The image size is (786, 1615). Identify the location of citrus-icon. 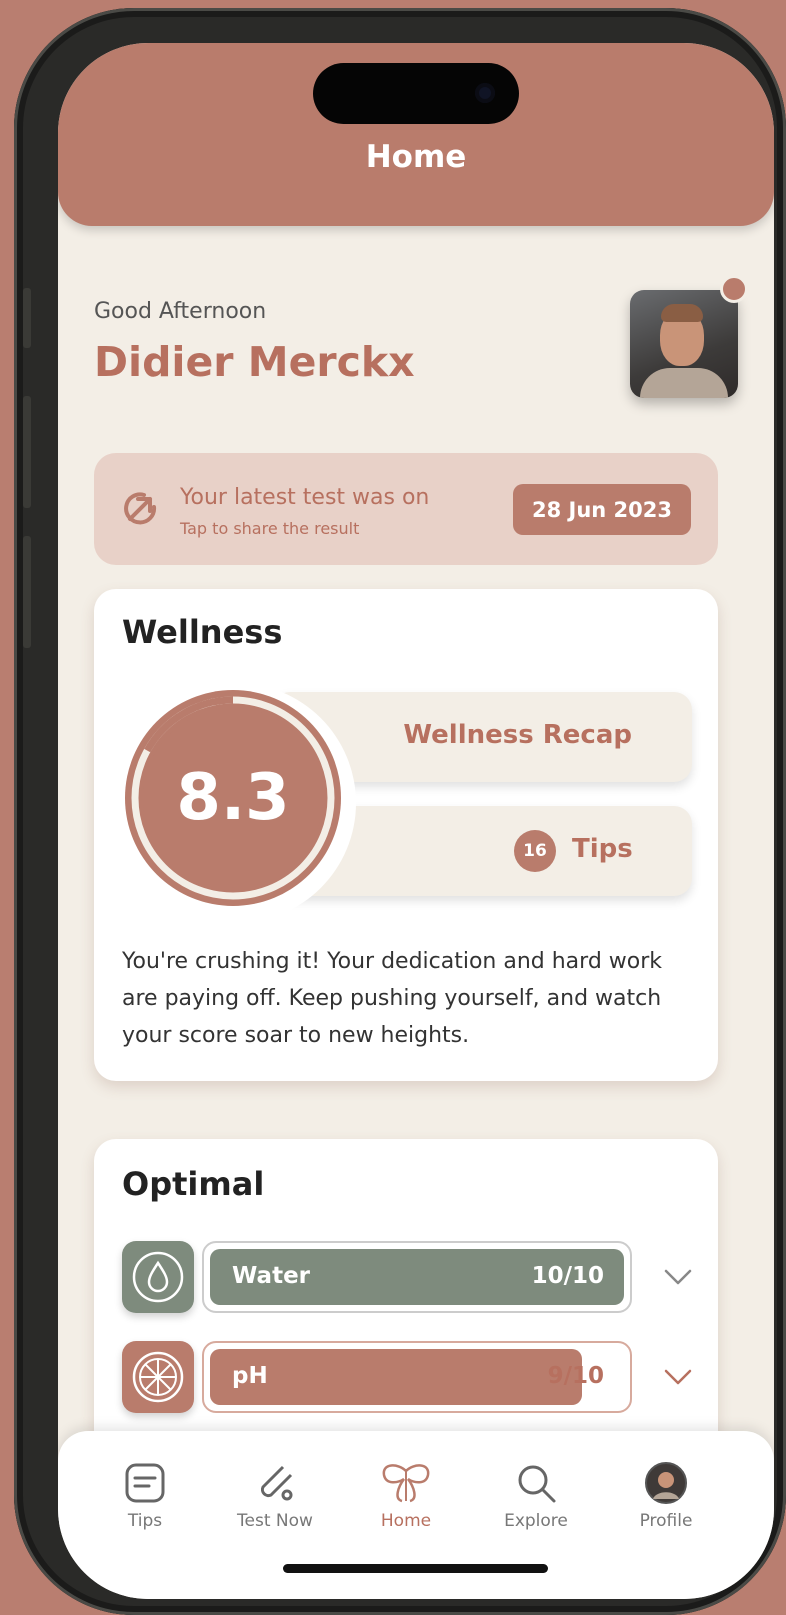
(158, 1377).